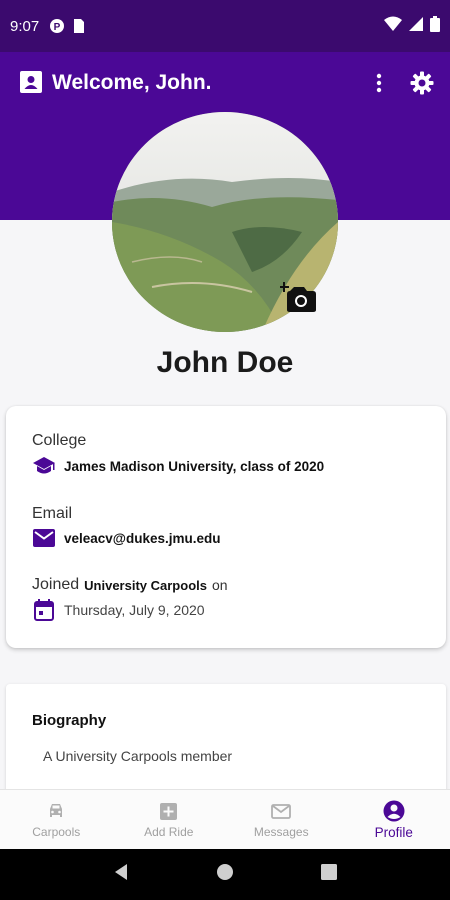  I want to click on home-icon, so click(225, 874).